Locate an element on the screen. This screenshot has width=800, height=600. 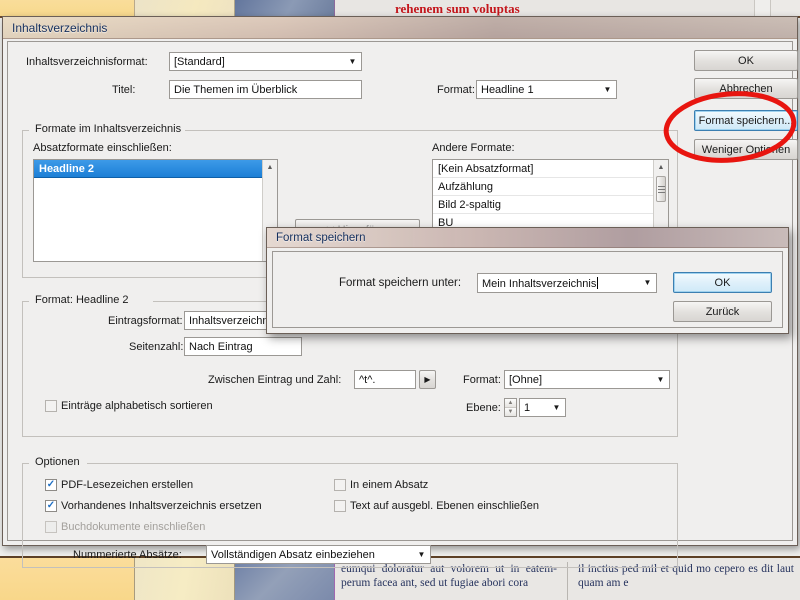
save-as-combo: Mein Inhaltsverzeichnis ▼ is located at coordinates (567, 283).